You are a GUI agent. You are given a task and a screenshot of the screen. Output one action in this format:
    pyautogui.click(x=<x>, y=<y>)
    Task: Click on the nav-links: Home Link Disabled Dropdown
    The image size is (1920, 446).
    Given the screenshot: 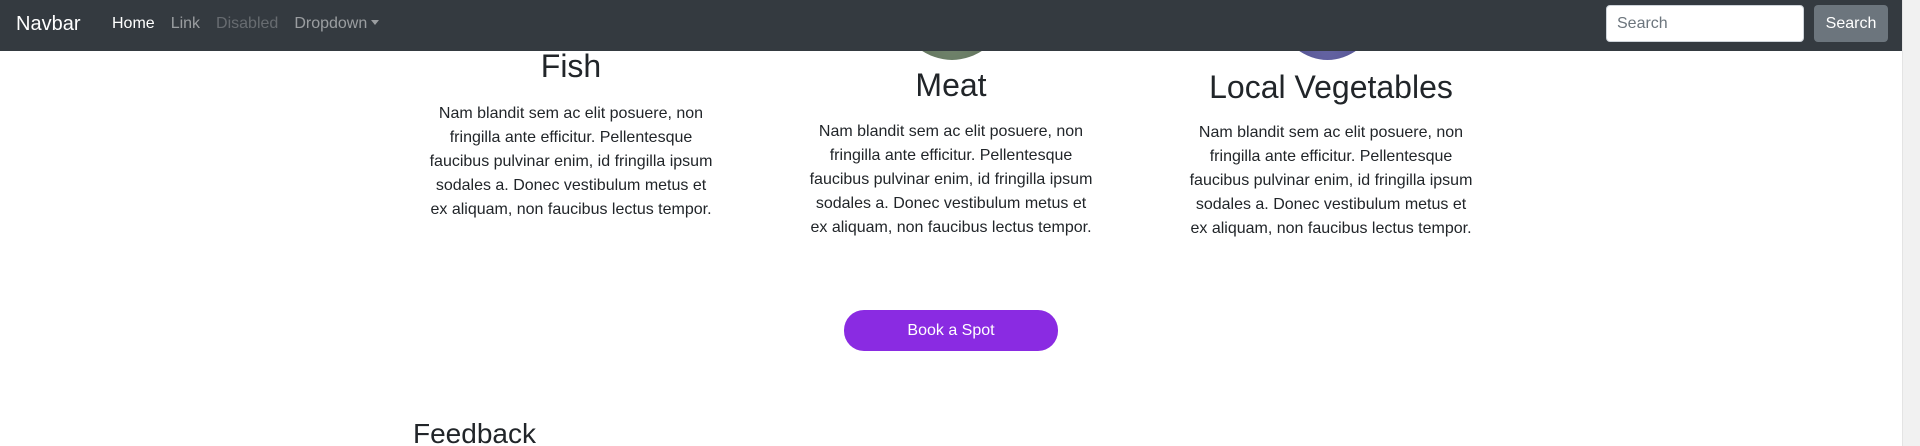 What is the action you would take?
    pyautogui.click(x=245, y=24)
    